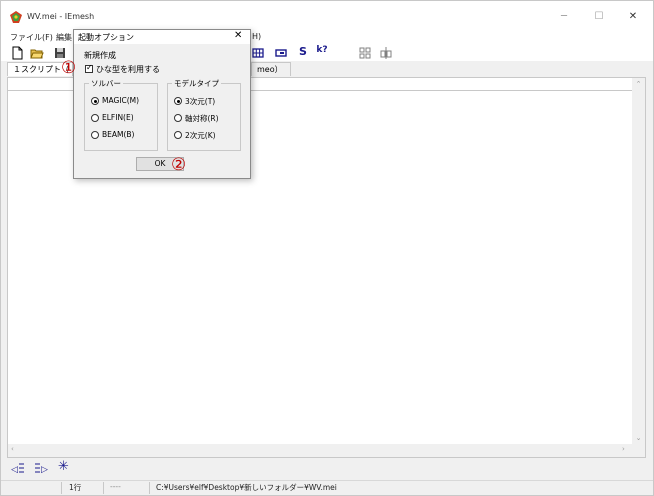  What do you see at coordinates (202, 118) in the screenshot?
I see `radio-axisymmetric-label: 軸対称(R)` at bounding box center [202, 118].